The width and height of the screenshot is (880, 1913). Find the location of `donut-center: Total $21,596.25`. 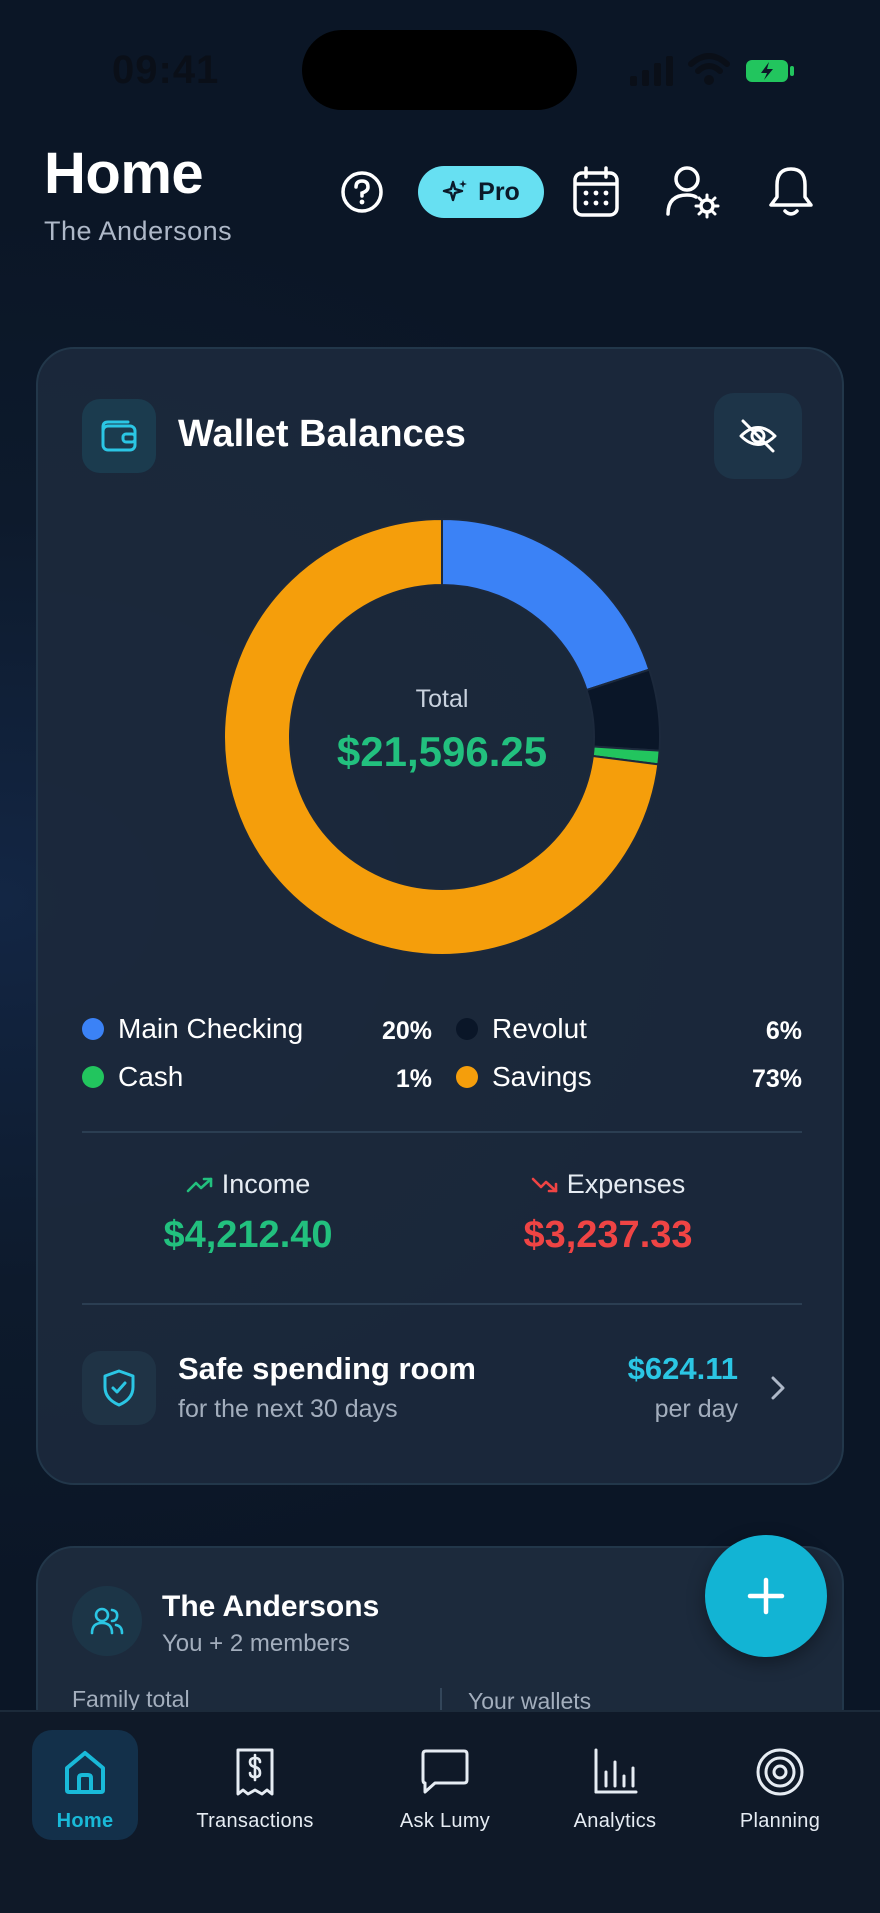

donut-center: Total $21,596.25 is located at coordinates (442, 730).